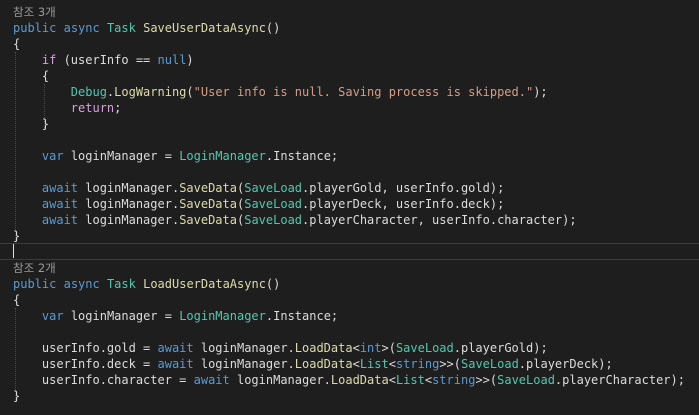 The image size is (699, 415). What do you see at coordinates (349, 268) in the screenshot?
I see `codelens-reference-count: 참조 2개` at bounding box center [349, 268].